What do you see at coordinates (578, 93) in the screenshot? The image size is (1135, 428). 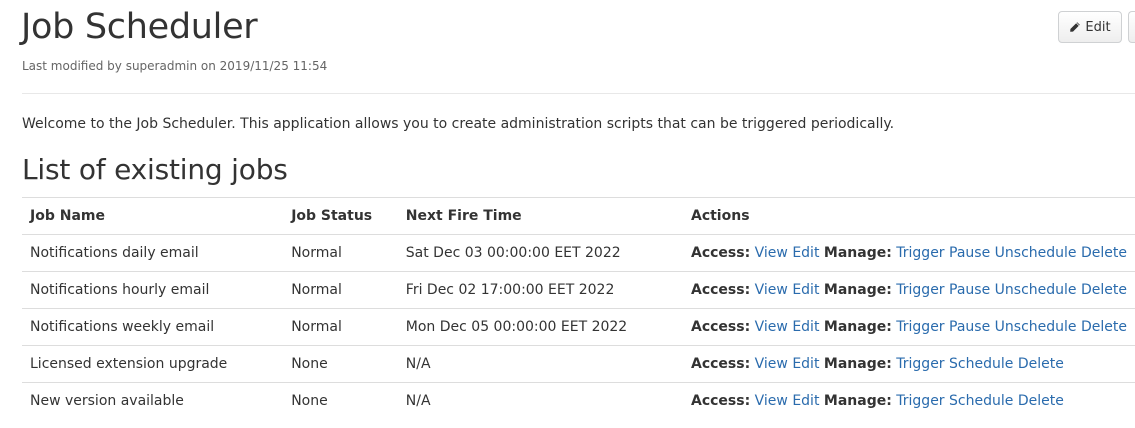 I see `header-divider` at bounding box center [578, 93].